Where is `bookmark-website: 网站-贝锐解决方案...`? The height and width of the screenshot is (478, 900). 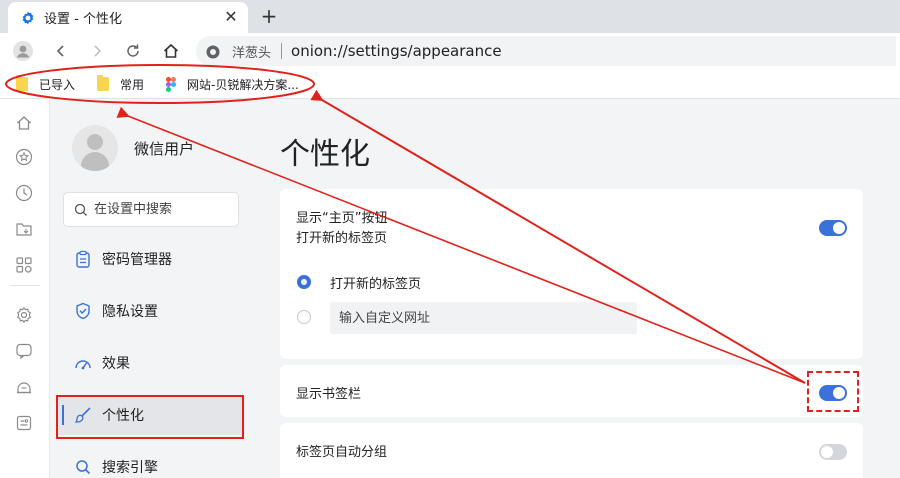 bookmark-website: 网站-贝锐解决方案... is located at coordinates (232, 84).